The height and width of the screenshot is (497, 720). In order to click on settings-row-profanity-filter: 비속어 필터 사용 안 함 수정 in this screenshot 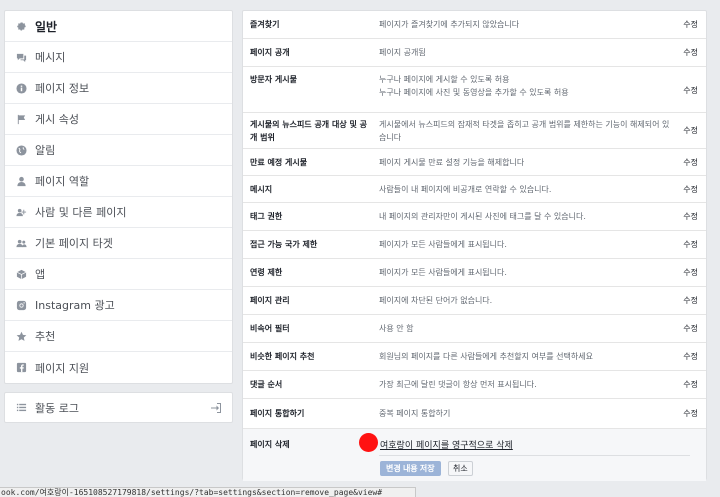, I will do `click(474, 329)`.